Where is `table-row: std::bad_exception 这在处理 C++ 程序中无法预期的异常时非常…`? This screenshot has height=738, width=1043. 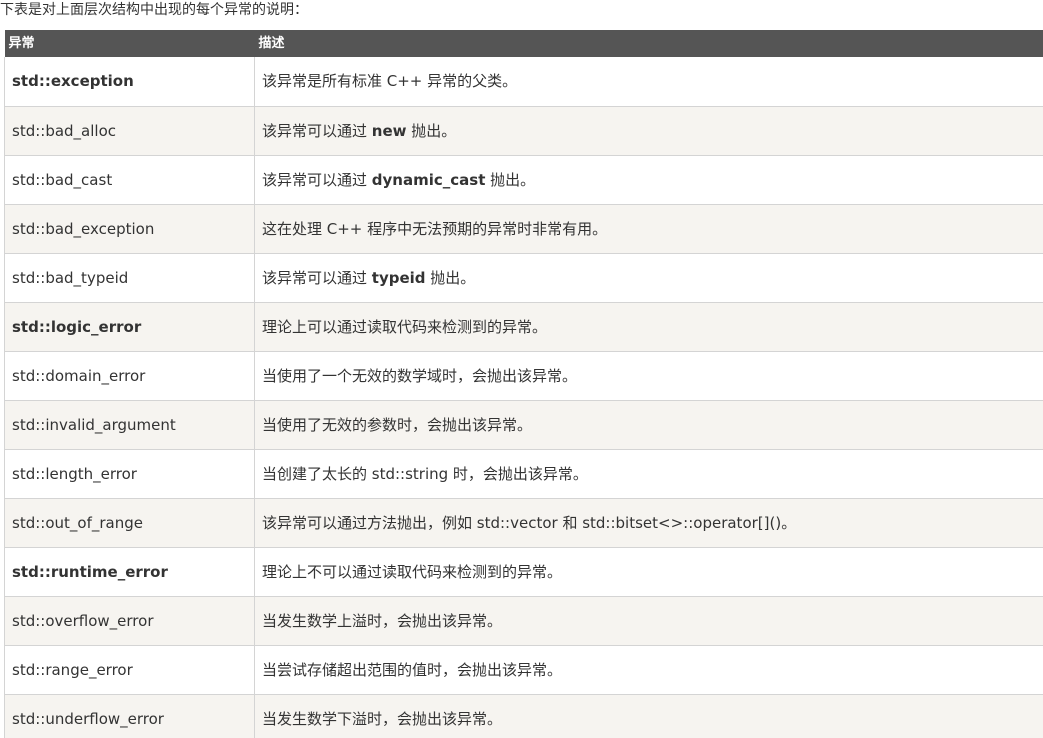 table-row: std::bad_exception 这在处理 C++ 程序中无法预期的异常时非常… is located at coordinates (523, 229).